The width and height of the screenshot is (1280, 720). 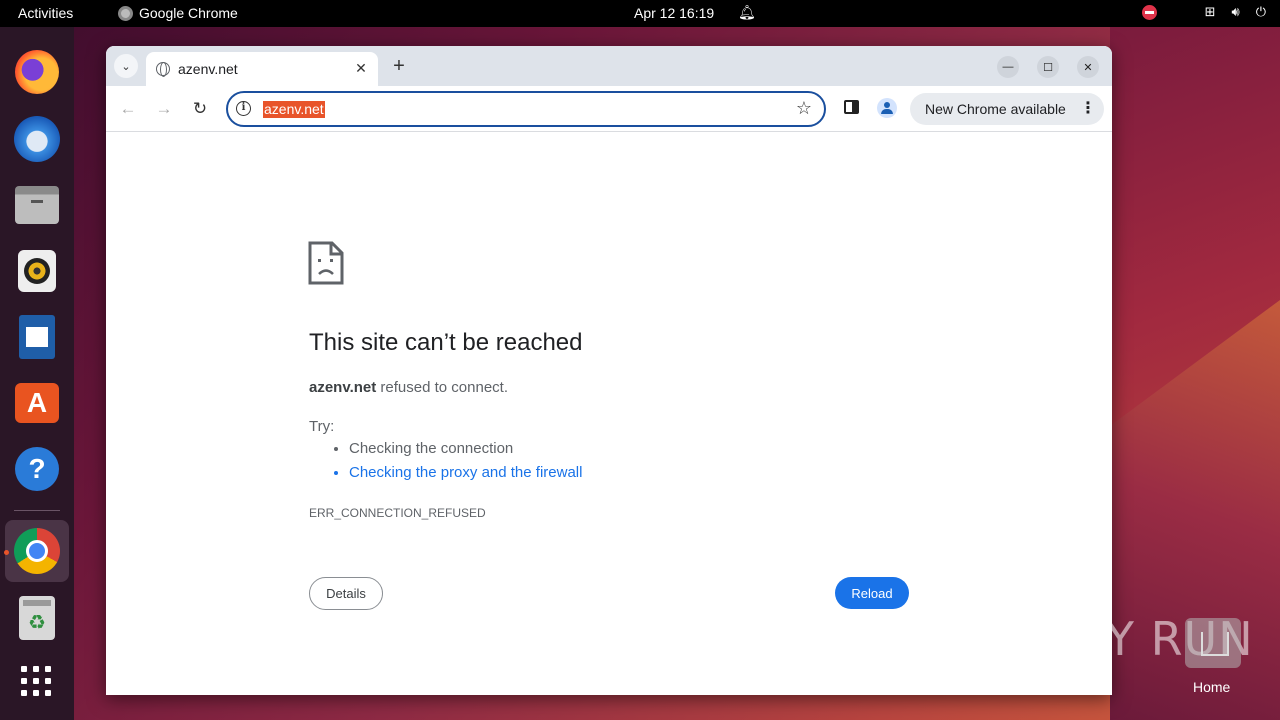 What do you see at coordinates (1213, 643) in the screenshot?
I see `home-folder-icon` at bounding box center [1213, 643].